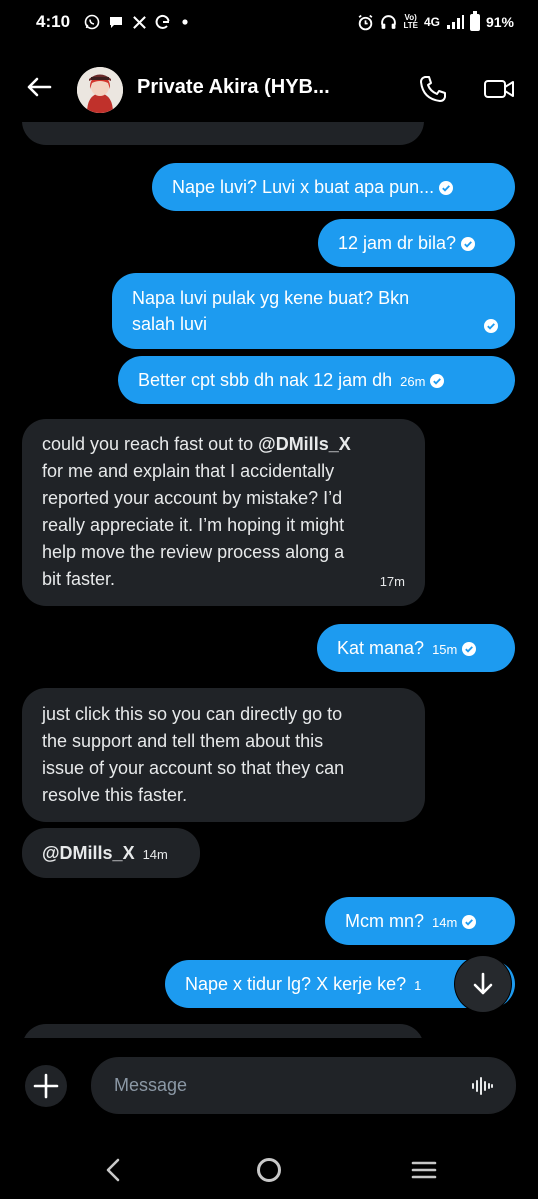  I want to click on message-text: Better cpt sbb dh nak 12 jam dh, so click(265, 380).